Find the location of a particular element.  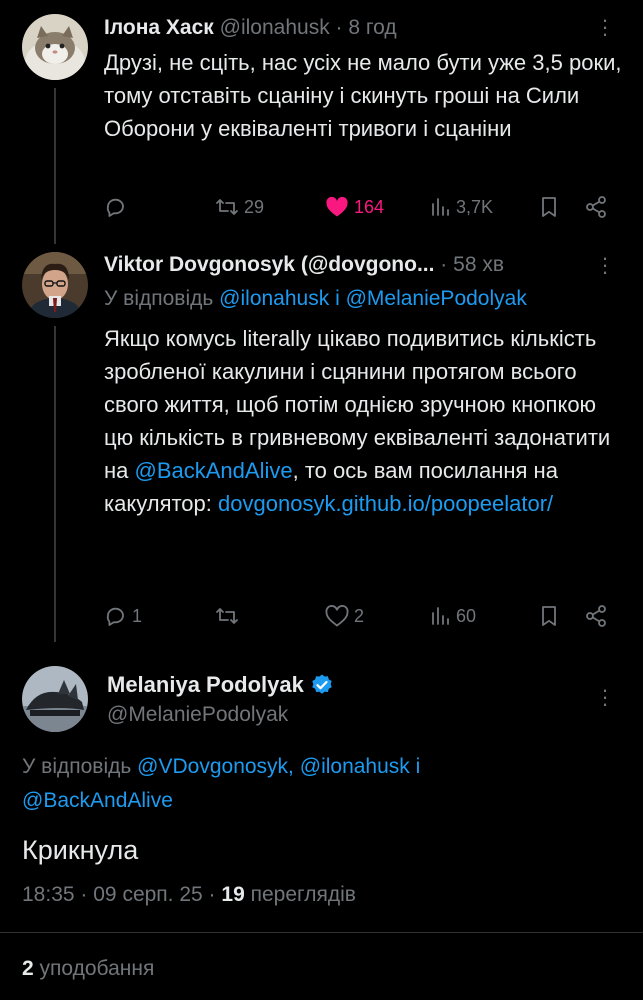

tweet-meta: 18:35 · 09 серп. 25 · 19 переглядів is located at coordinates (189, 895).